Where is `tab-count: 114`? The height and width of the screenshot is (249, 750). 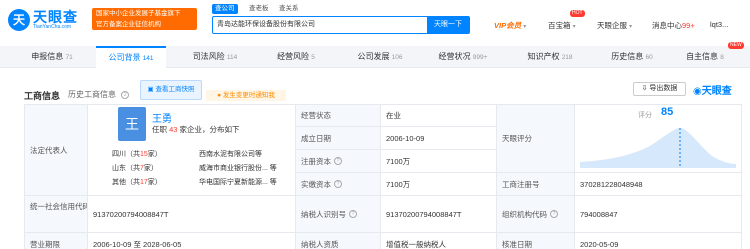 tab-count: 114 is located at coordinates (232, 57).